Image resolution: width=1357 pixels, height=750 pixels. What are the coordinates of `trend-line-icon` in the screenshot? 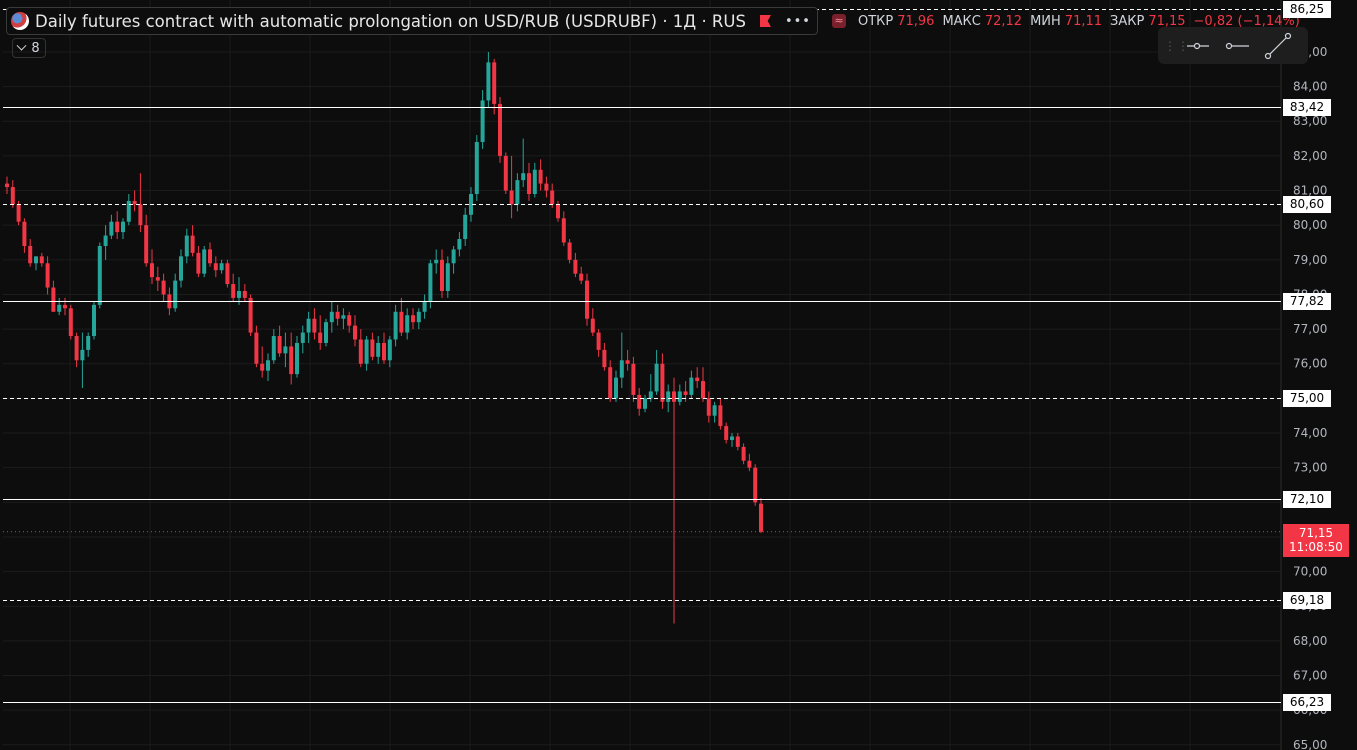 It's located at (1278, 46).